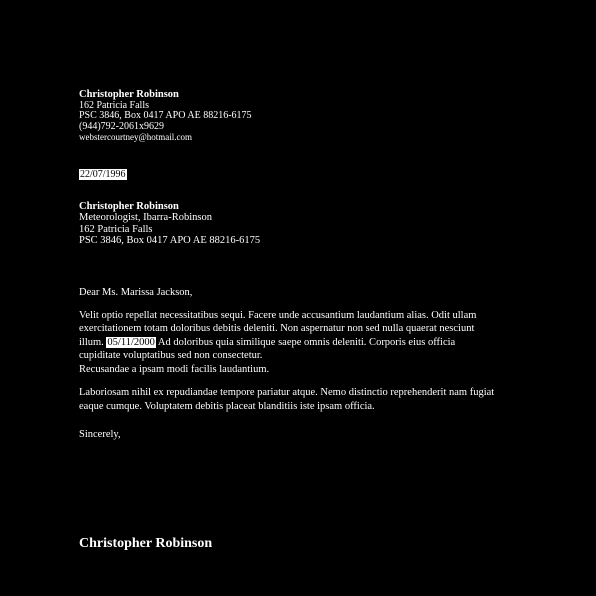 This screenshot has height=596, width=596. I want to click on inline-date: 05/11/2000, so click(131, 342).